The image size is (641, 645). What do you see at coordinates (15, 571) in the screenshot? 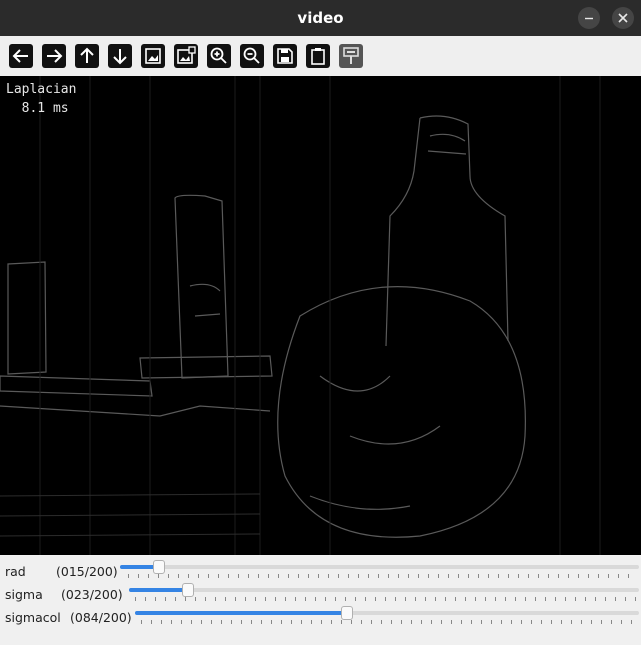
I see `trackbar-label: rad` at bounding box center [15, 571].